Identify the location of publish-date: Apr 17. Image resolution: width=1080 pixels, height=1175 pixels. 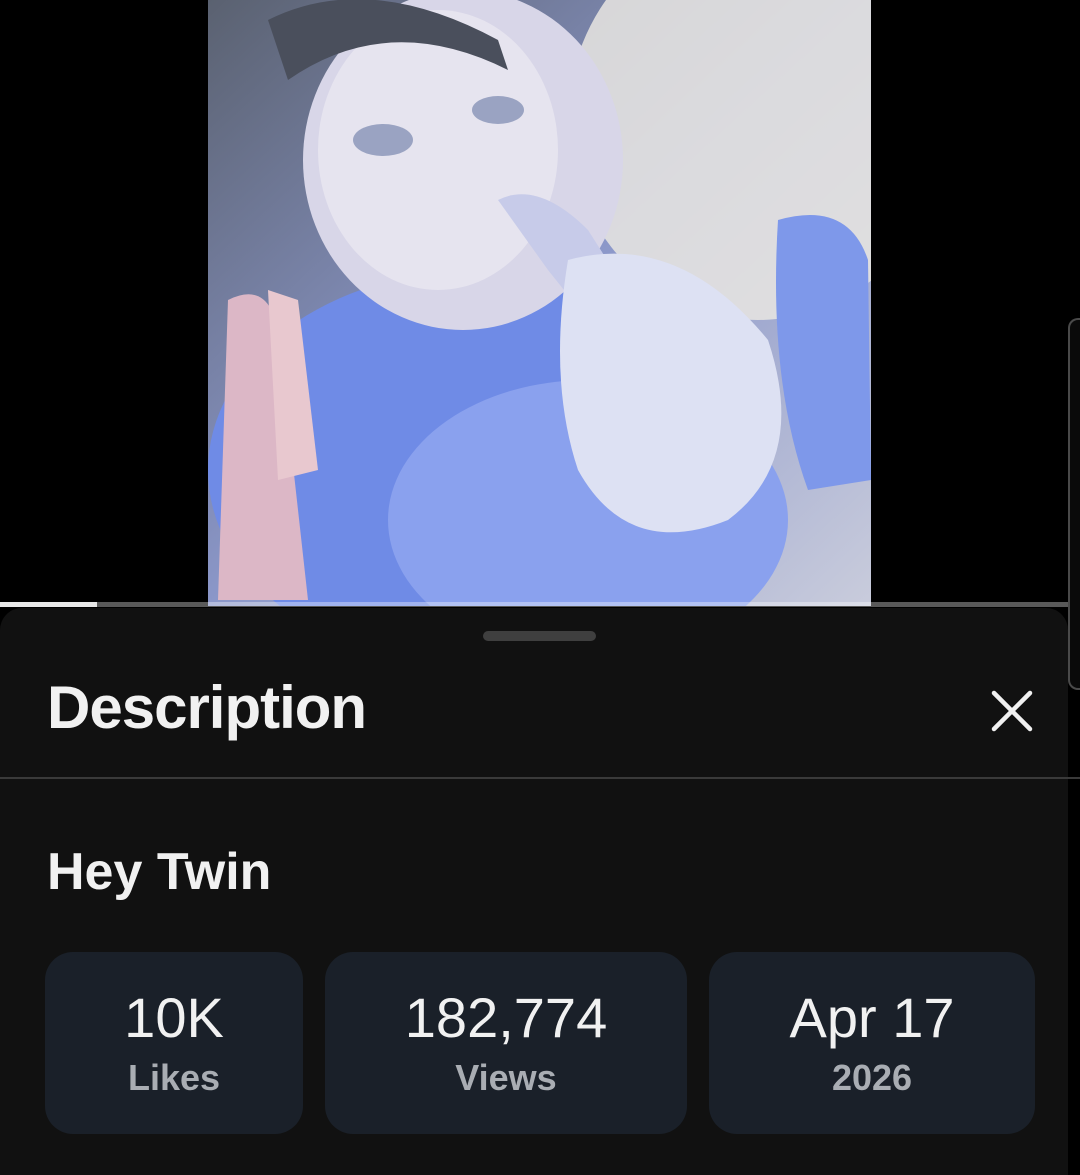
(872, 1017).